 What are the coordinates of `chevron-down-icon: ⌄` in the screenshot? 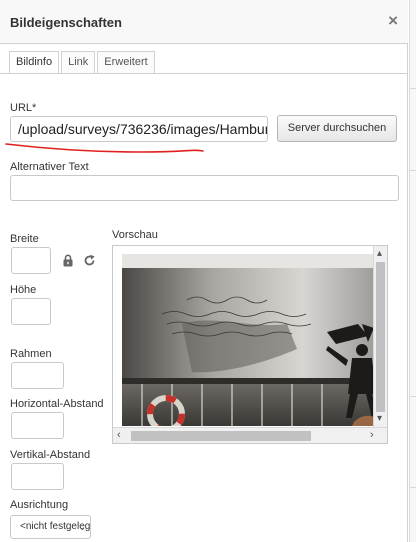 It's located at (82, 527).